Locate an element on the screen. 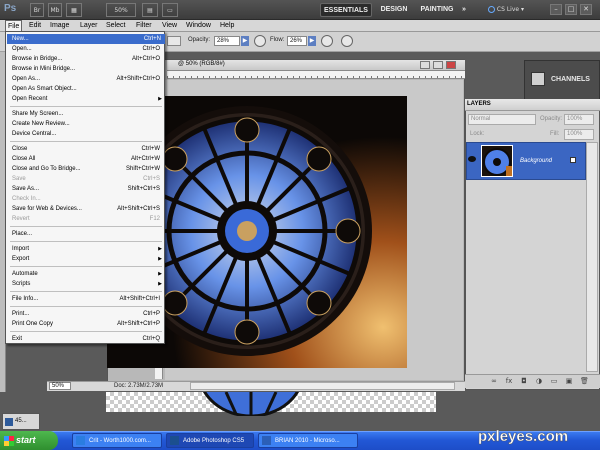 This screenshot has width=600, height=450. pressure-opacity-icon is located at coordinates (260, 41).